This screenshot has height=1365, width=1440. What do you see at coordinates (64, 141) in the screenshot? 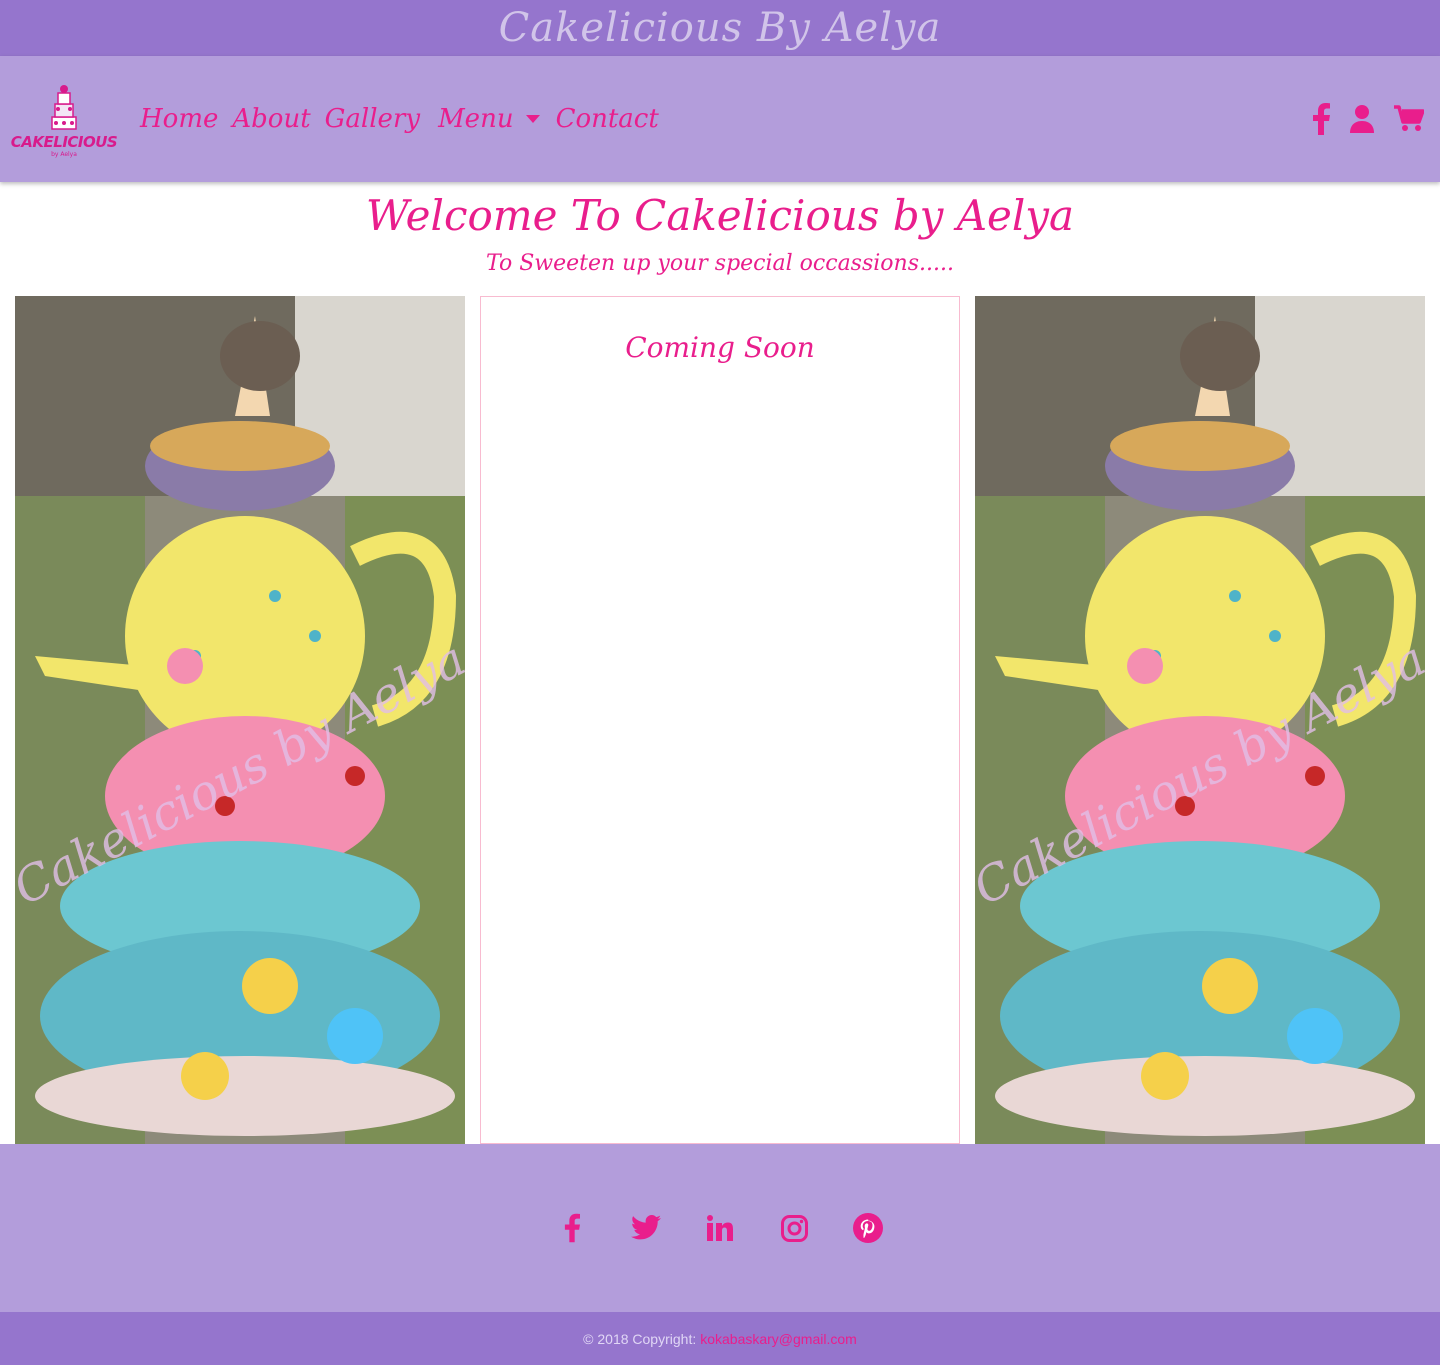
I see `logo-text: CAKELICIOUS` at bounding box center [64, 141].